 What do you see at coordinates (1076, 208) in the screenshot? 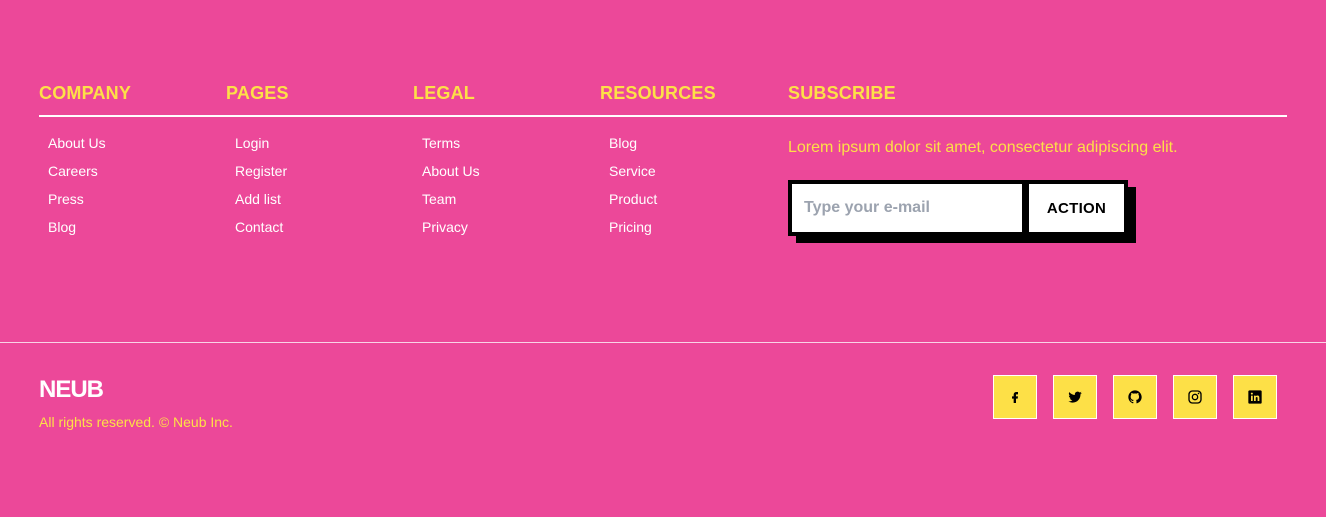
I see `action-button: ACTION` at bounding box center [1076, 208].